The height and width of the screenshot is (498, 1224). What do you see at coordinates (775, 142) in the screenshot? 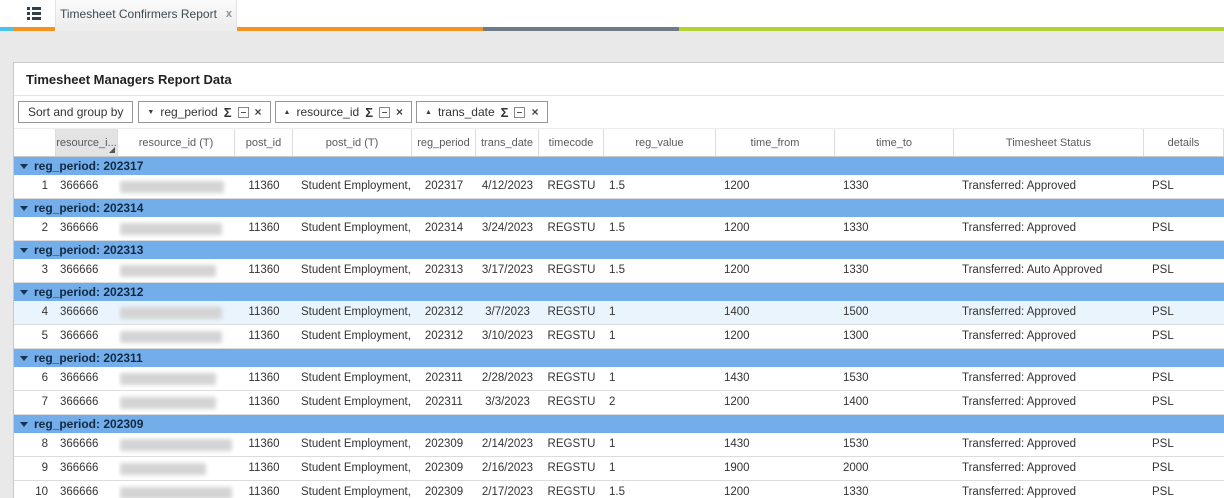
I see `column-header-time_from: time_from` at bounding box center [775, 142].